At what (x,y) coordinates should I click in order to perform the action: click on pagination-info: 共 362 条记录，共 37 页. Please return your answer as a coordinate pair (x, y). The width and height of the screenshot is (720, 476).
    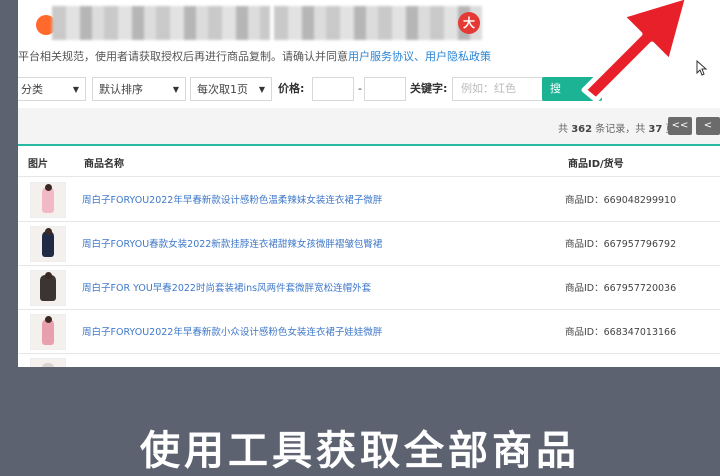
    Looking at the image, I should click on (617, 127).